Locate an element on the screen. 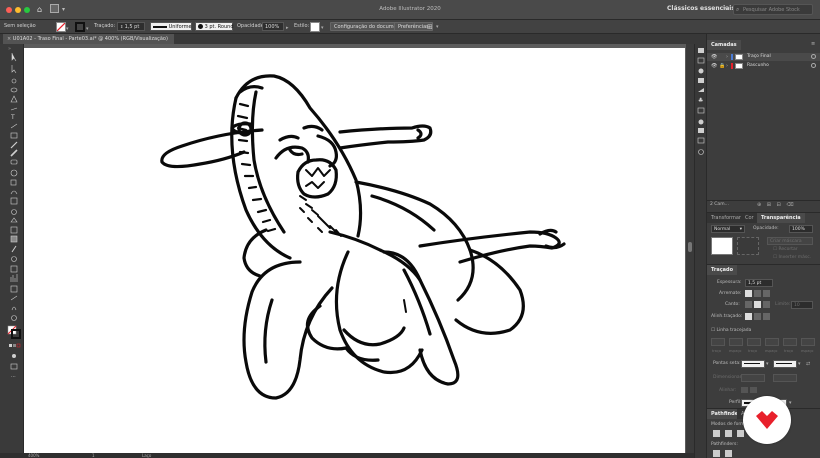  zoom-level: 400% is located at coordinates (33, 455).